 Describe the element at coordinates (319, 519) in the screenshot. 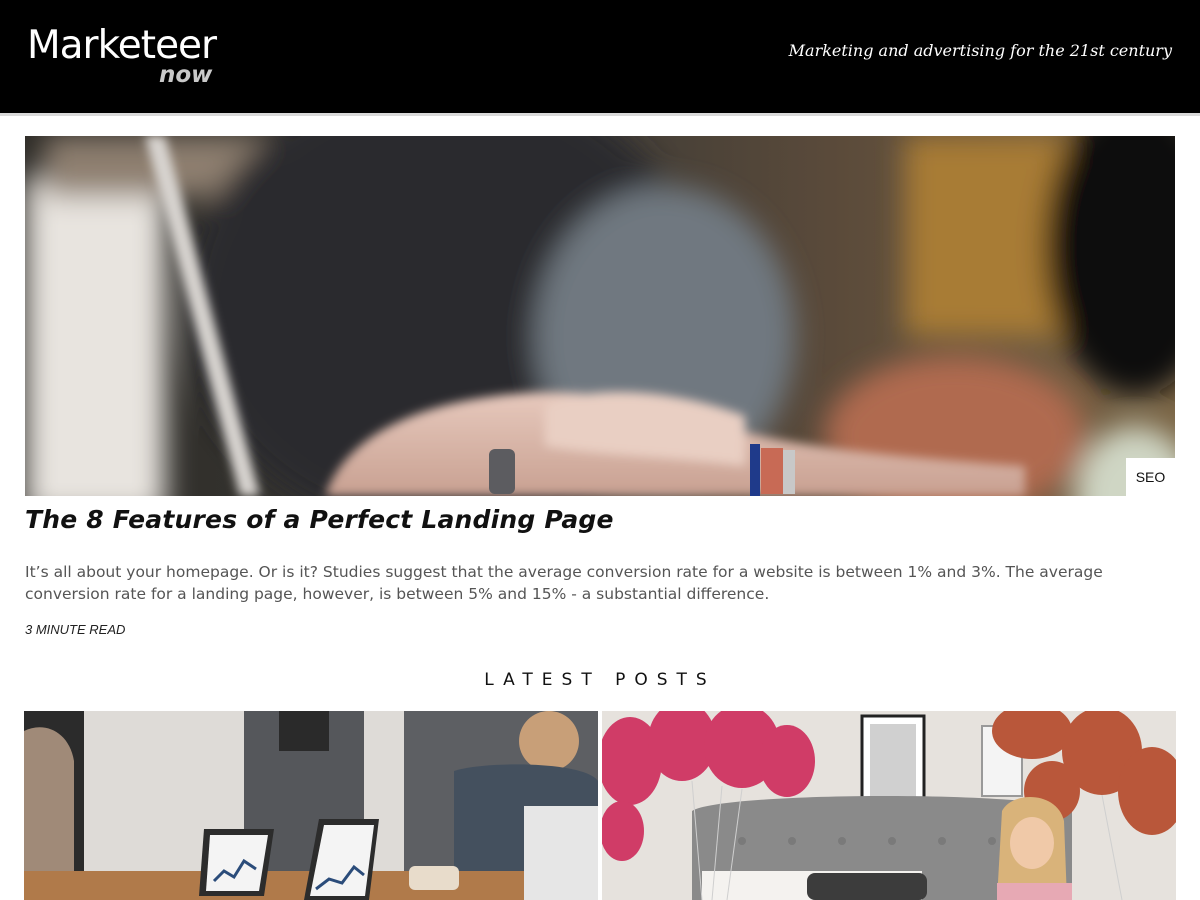

I see `featured-post-title: The 8 Features of a Perfect Landing Page` at that location.